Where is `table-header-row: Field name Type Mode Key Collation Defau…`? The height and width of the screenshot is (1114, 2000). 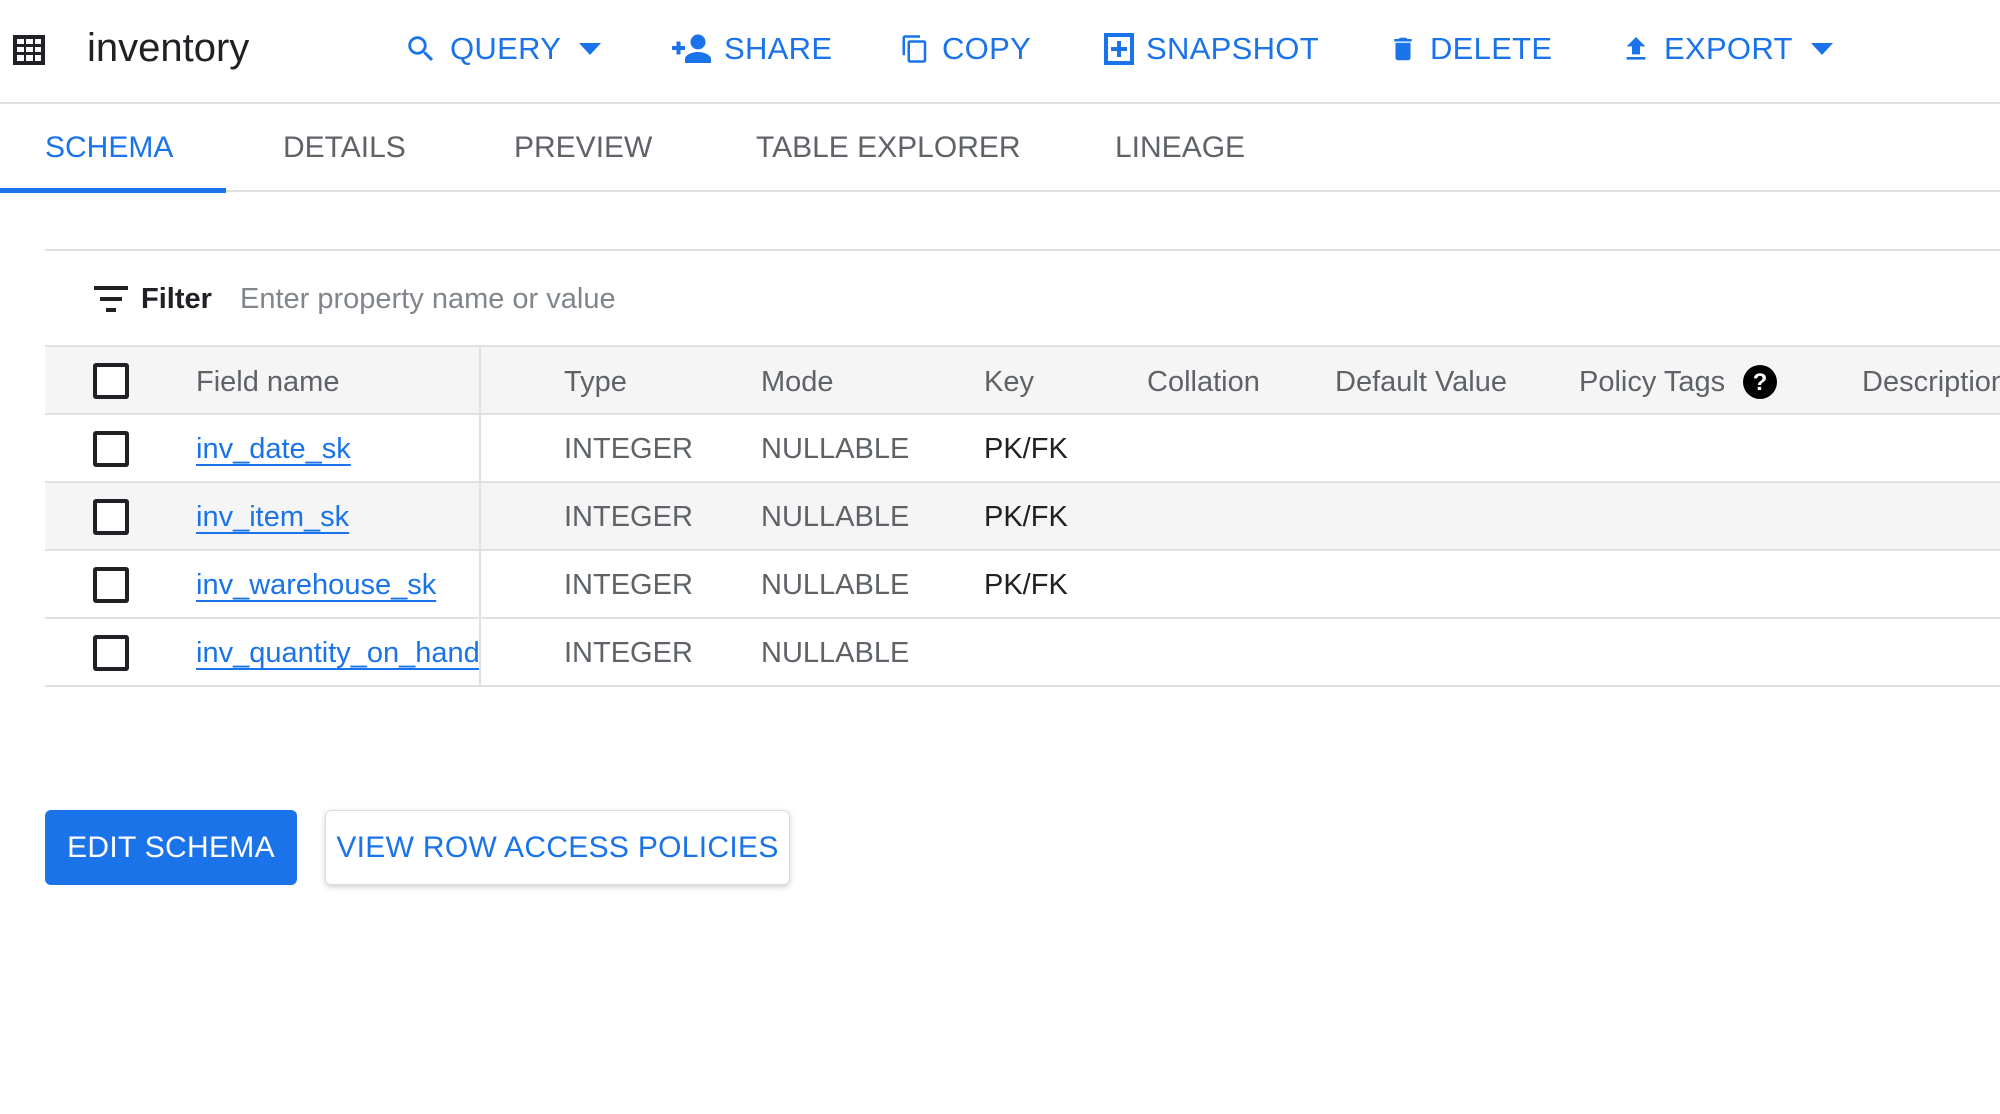 table-header-row: Field name Type Mode Key Collation Defau… is located at coordinates (1022, 380).